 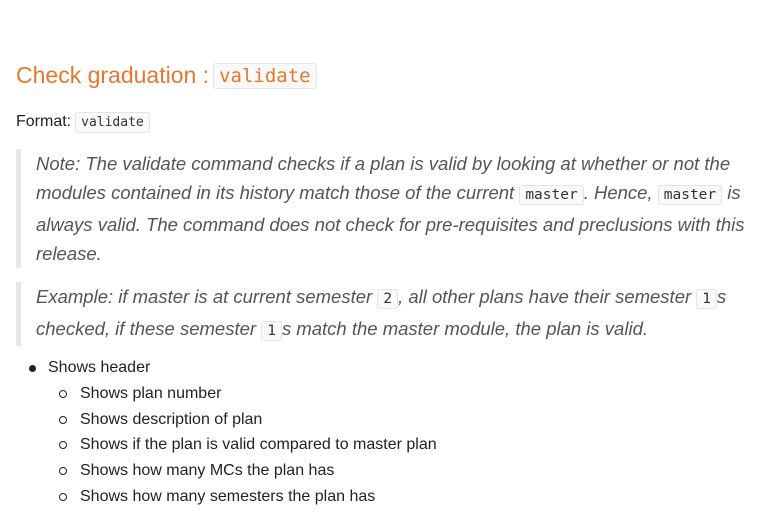 What do you see at coordinates (242, 471) in the screenshot?
I see `list-item: Shows how many MCs the plan has` at bounding box center [242, 471].